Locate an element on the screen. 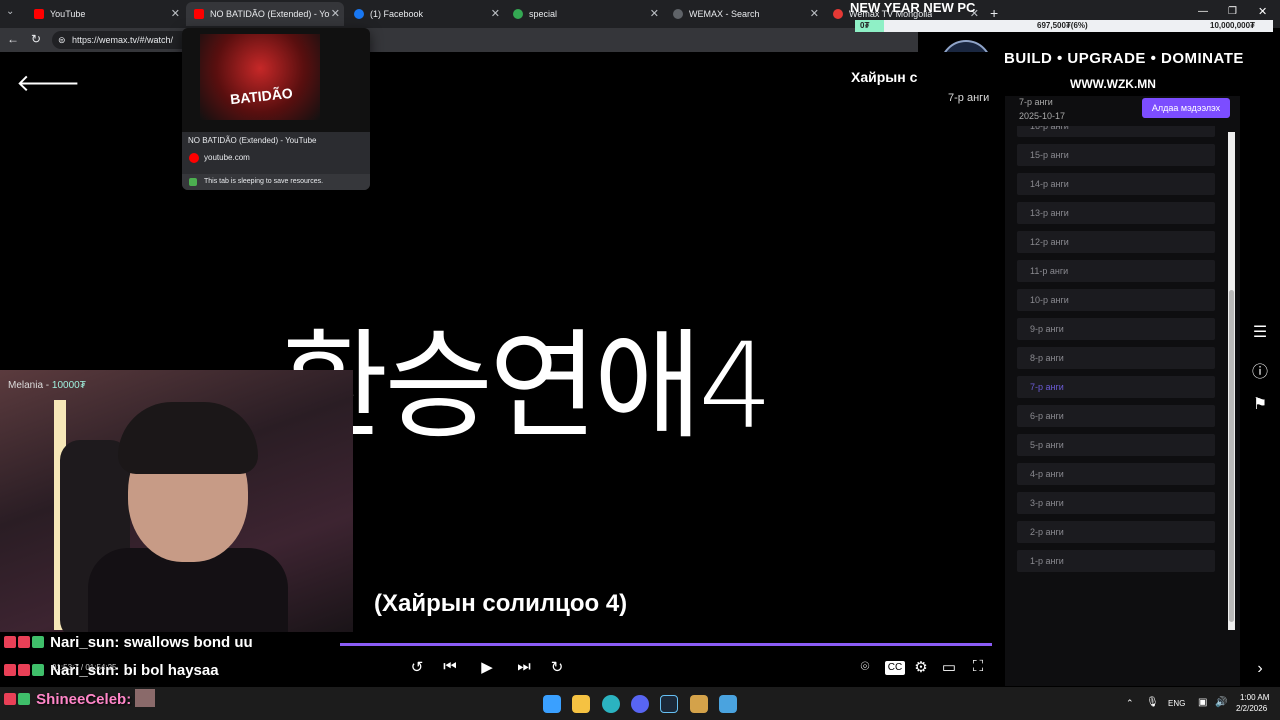 The image size is (1280, 720). episode-item: 3-р анги is located at coordinates (1116, 503).